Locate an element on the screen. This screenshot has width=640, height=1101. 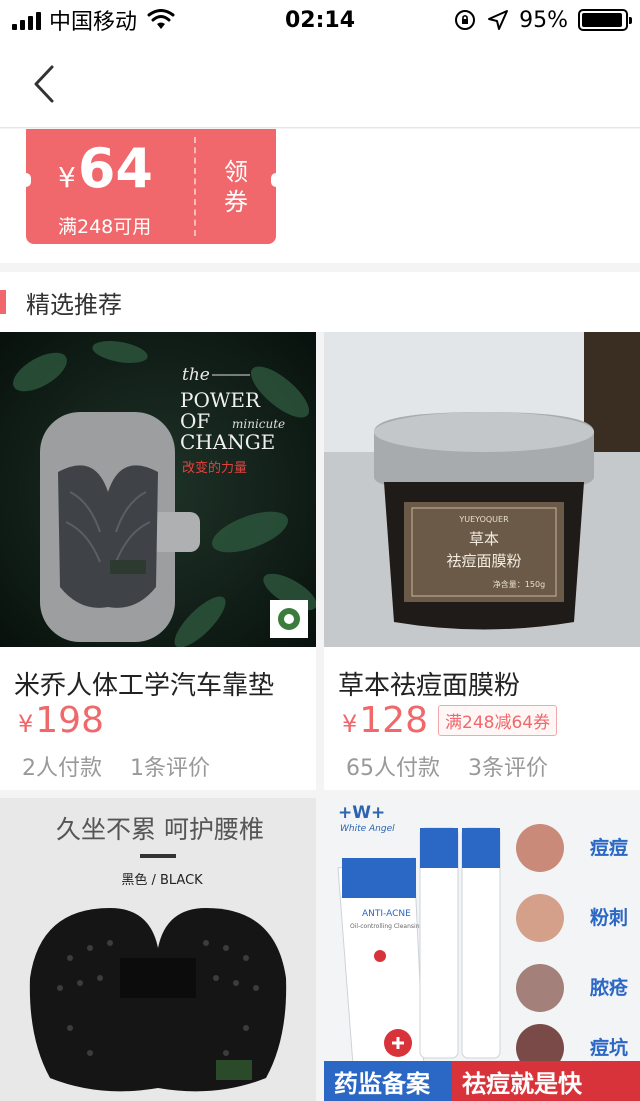
svg-text: 药监备案 is located at coordinates (382, 1084).